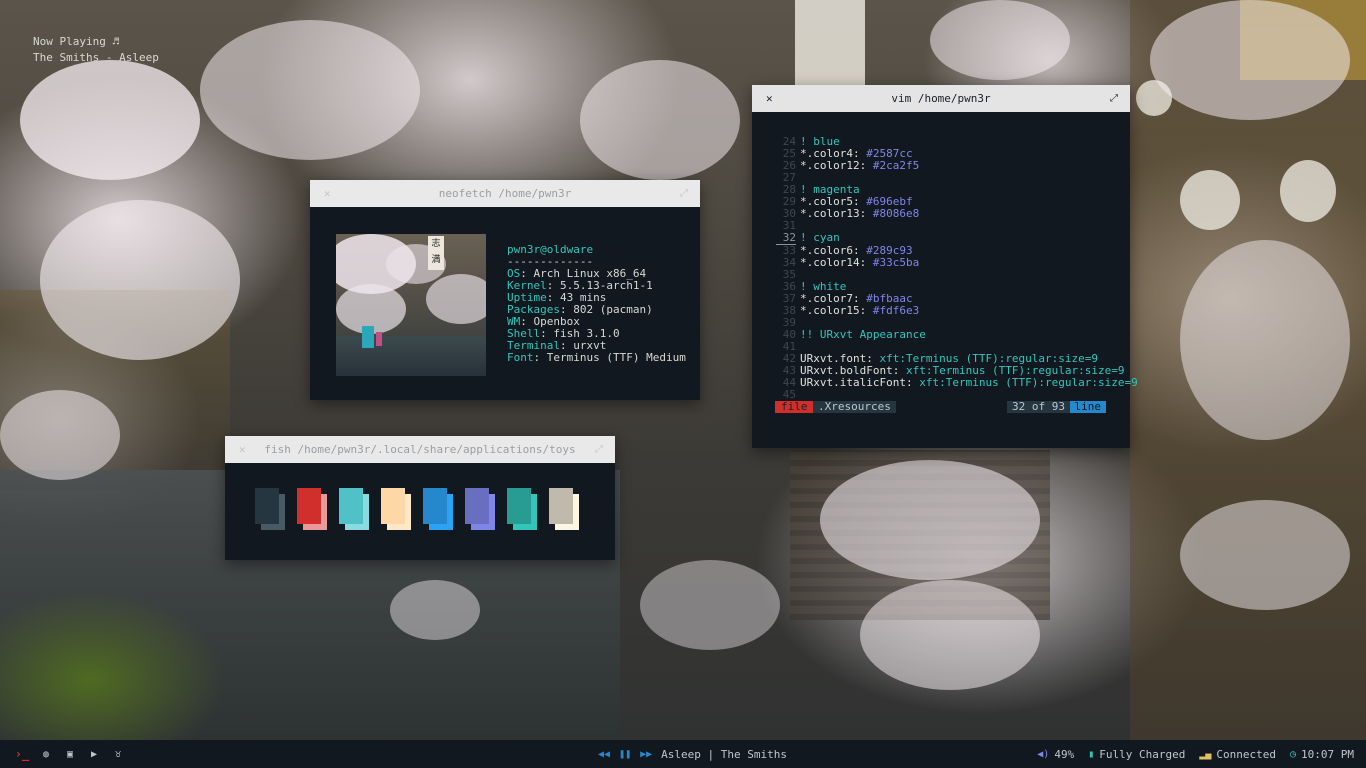 Image resolution: width=1366 pixels, height=768 pixels. What do you see at coordinates (604, 754) in the screenshot?
I see `previous-icon: ◀◀` at bounding box center [604, 754].